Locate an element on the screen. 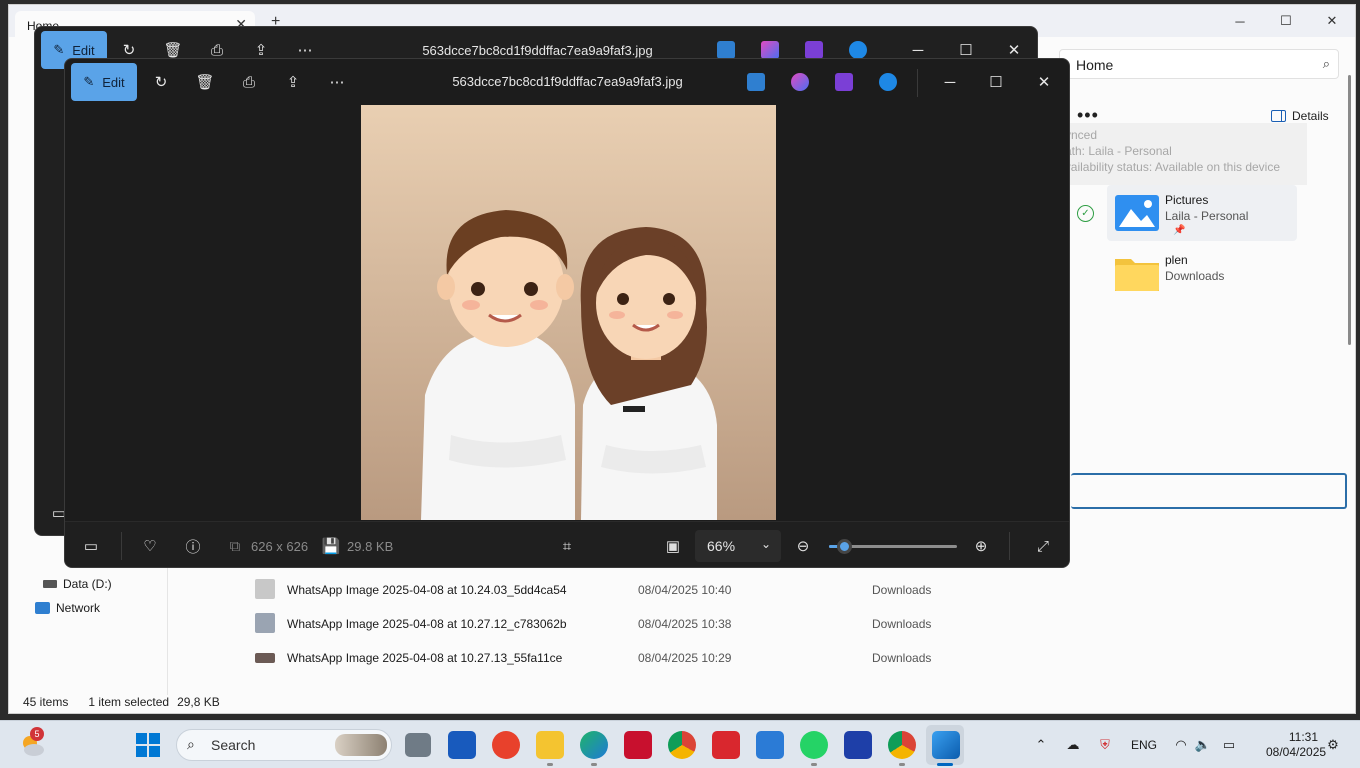 Image resolution: width=1360 pixels, height=768 pixels. calculator-app-icon is located at coordinates (858, 745).